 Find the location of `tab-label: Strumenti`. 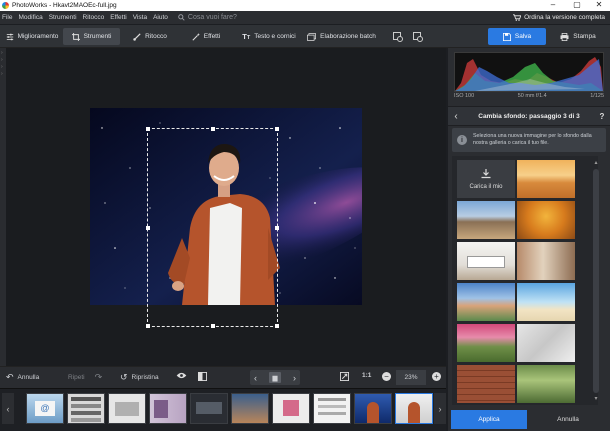

tab-label: Strumenti is located at coordinates (97, 36).